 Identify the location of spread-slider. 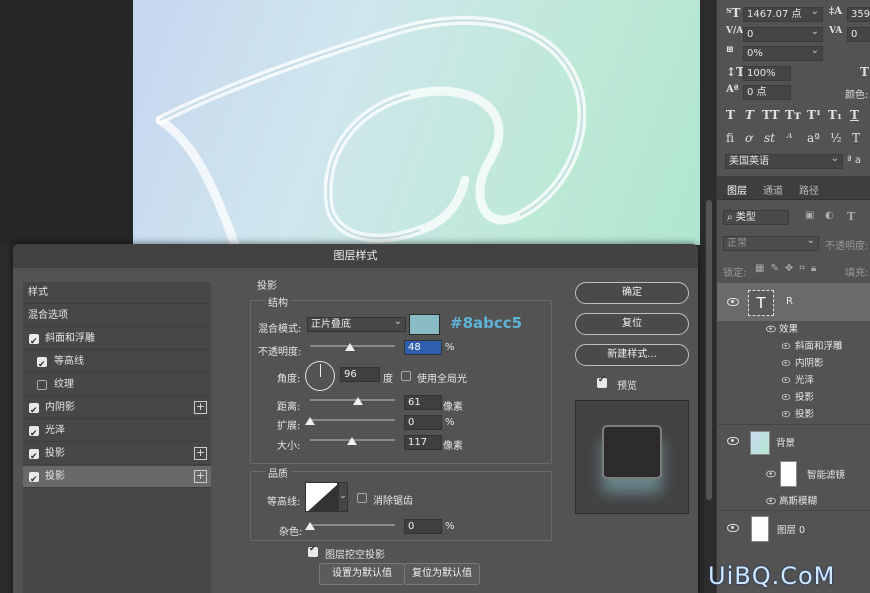
(352, 420).